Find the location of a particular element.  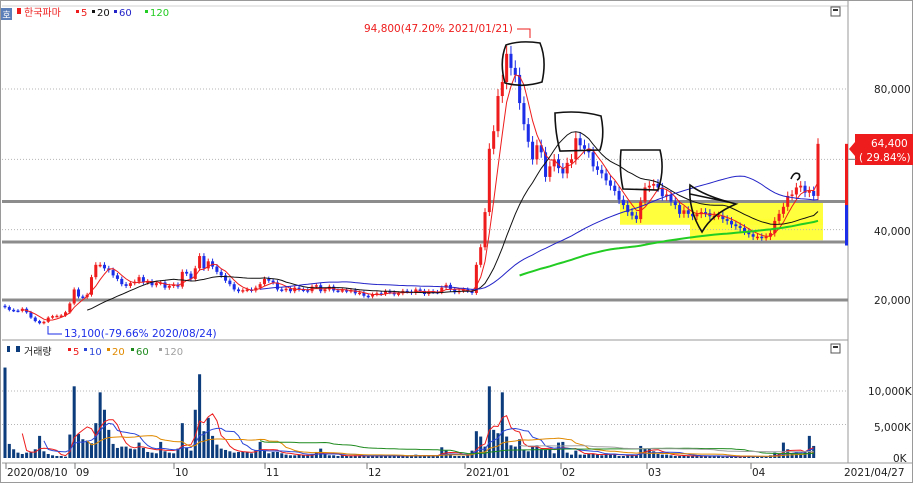

chart-type-button: 호 is located at coordinates (6, 14).